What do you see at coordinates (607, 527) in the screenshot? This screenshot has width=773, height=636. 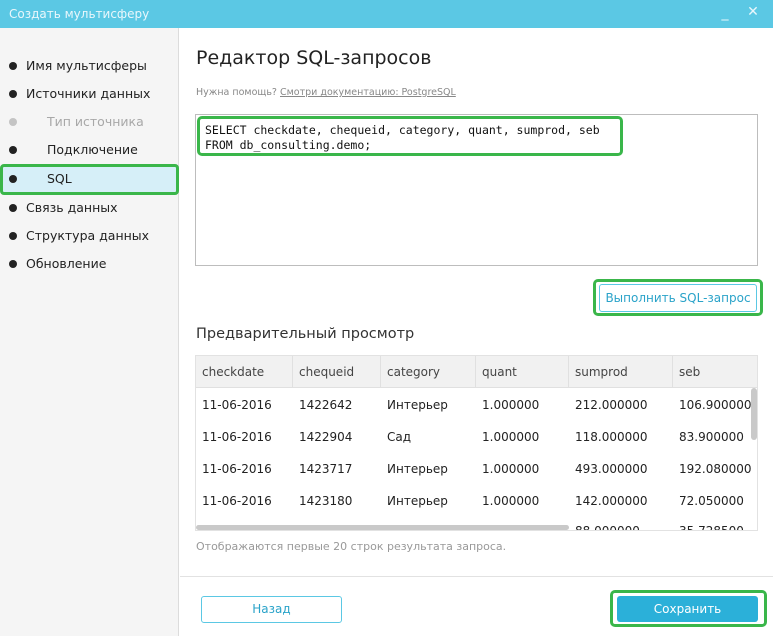 I see `table-cell: 88.000000` at bounding box center [607, 527].